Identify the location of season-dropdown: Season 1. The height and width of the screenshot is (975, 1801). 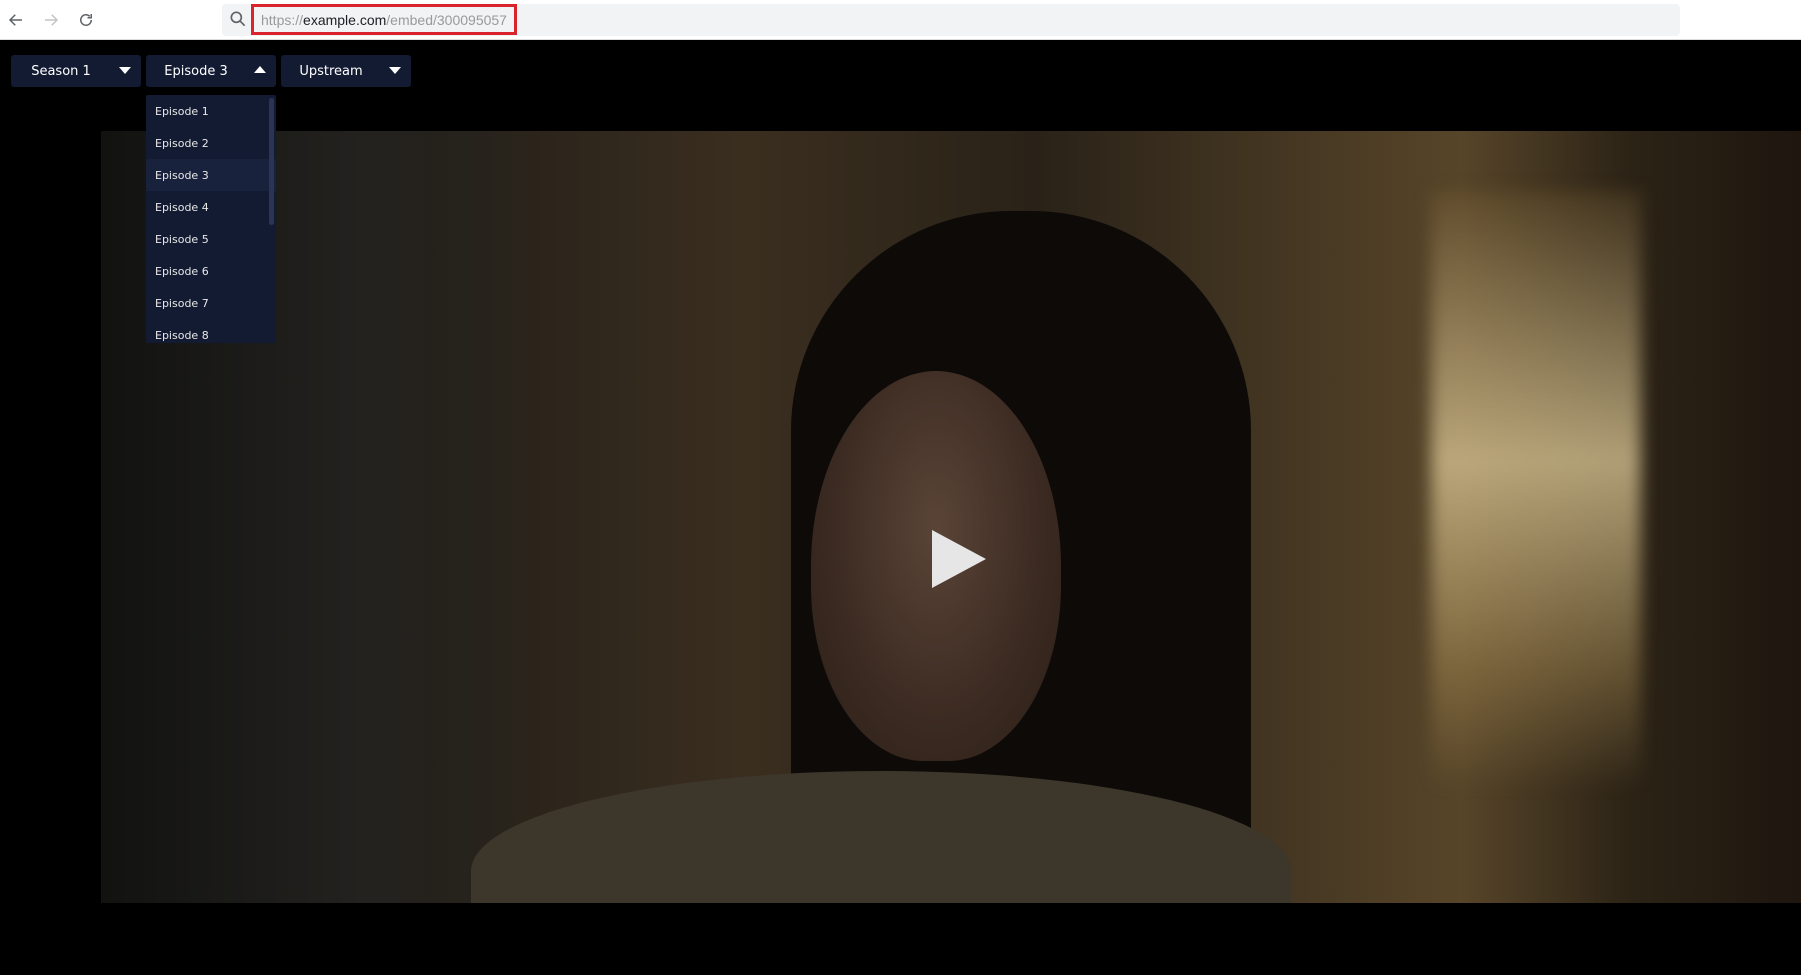
(76, 71).